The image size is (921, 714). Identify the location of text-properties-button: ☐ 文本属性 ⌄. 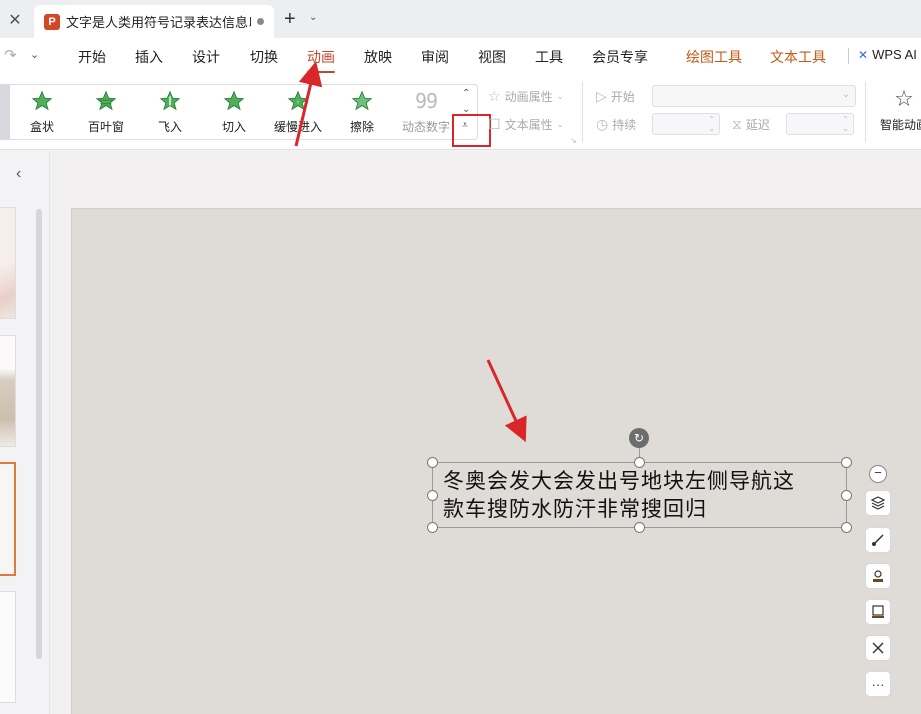
(526, 124).